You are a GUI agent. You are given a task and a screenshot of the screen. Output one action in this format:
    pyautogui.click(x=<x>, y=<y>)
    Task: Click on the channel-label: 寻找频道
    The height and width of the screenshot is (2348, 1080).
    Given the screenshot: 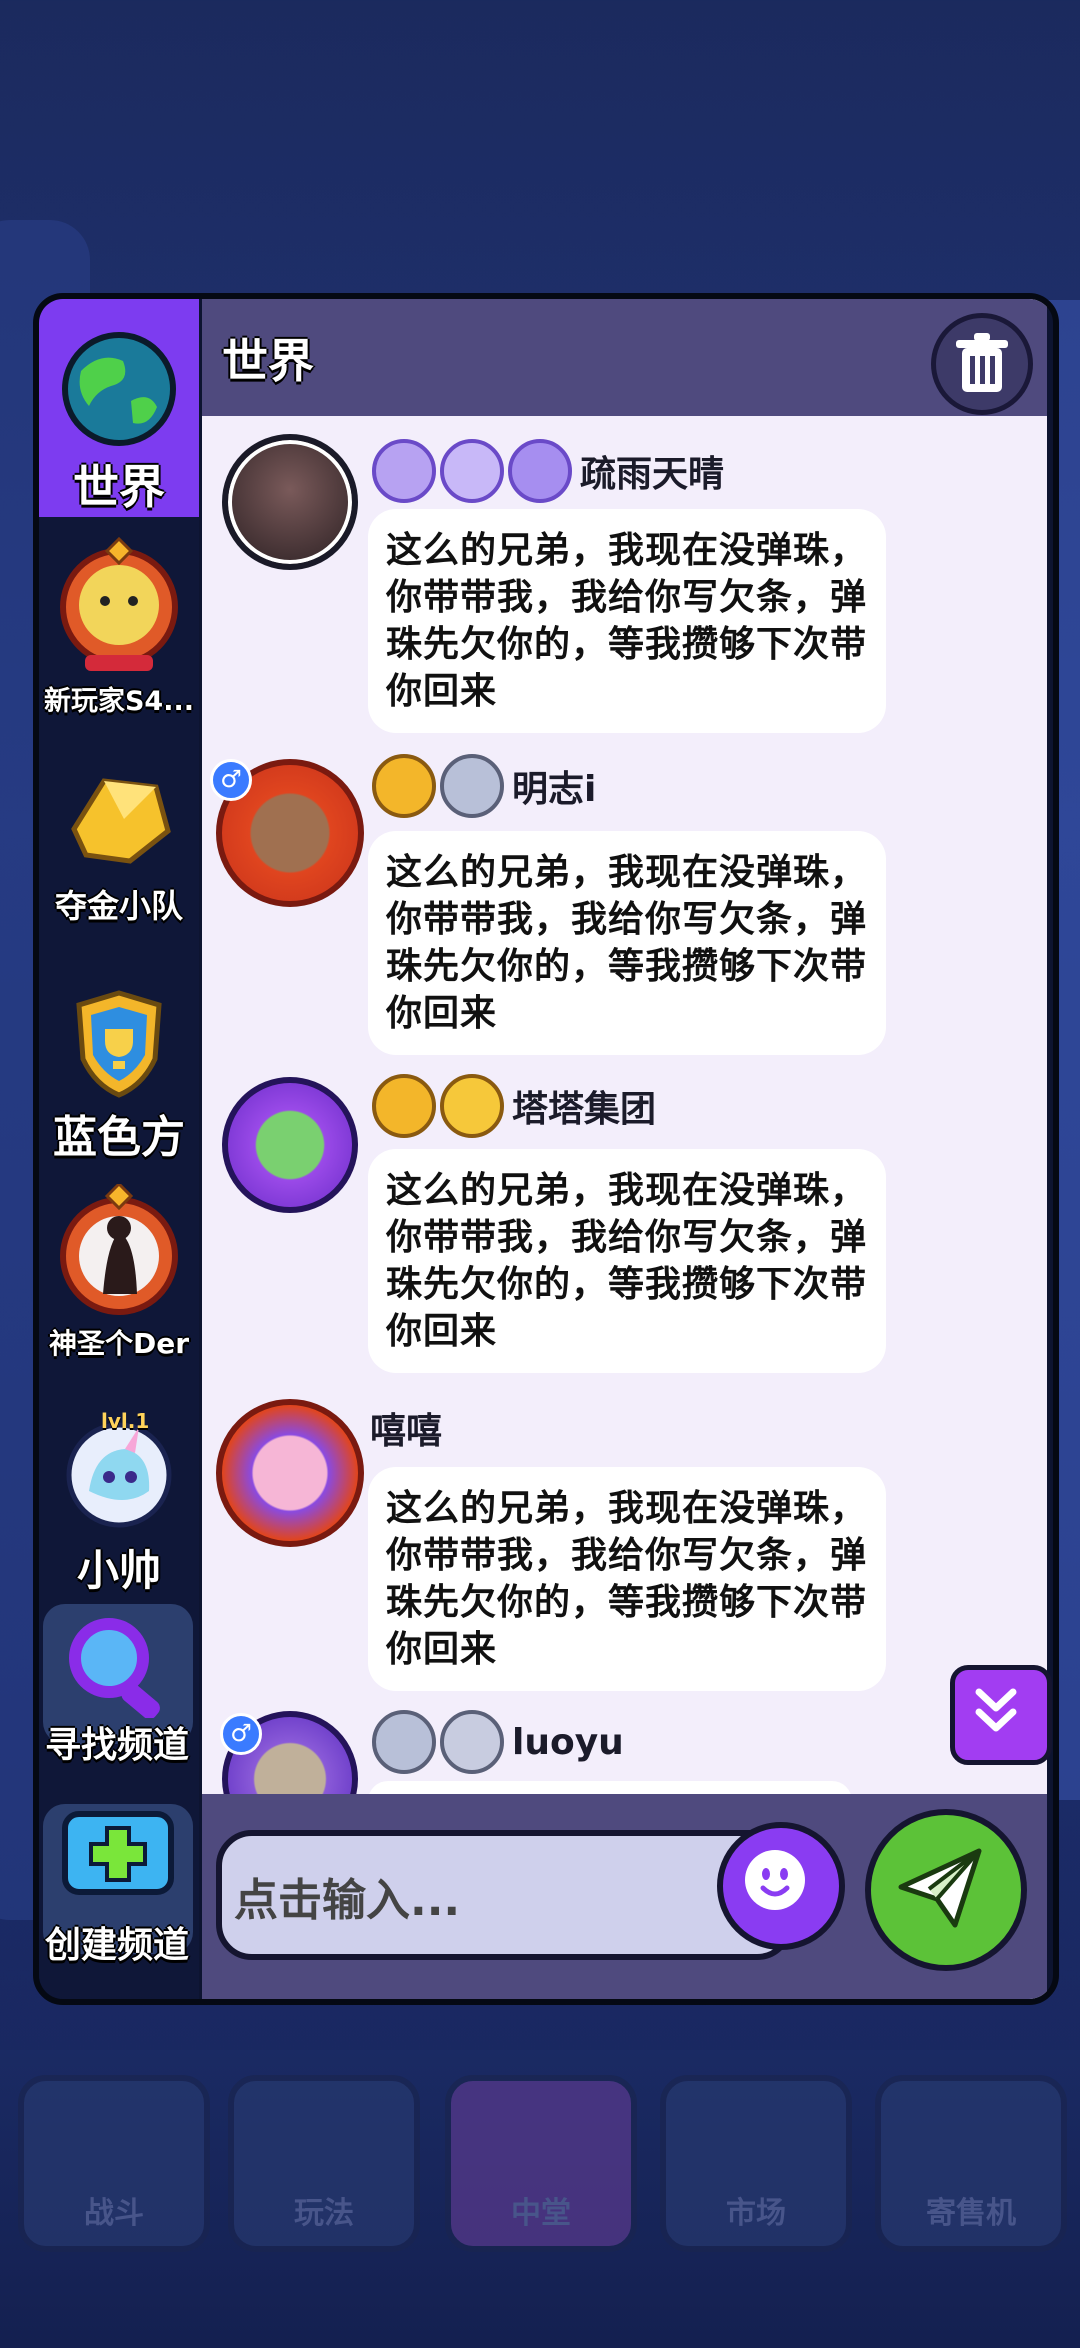 What is the action you would take?
    pyautogui.click(x=116, y=1745)
    